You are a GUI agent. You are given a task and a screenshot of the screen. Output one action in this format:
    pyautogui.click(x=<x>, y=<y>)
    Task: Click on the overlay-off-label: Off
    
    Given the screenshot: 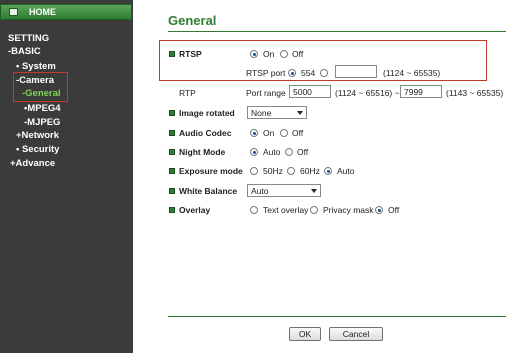 What is the action you would take?
    pyautogui.click(x=394, y=210)
    